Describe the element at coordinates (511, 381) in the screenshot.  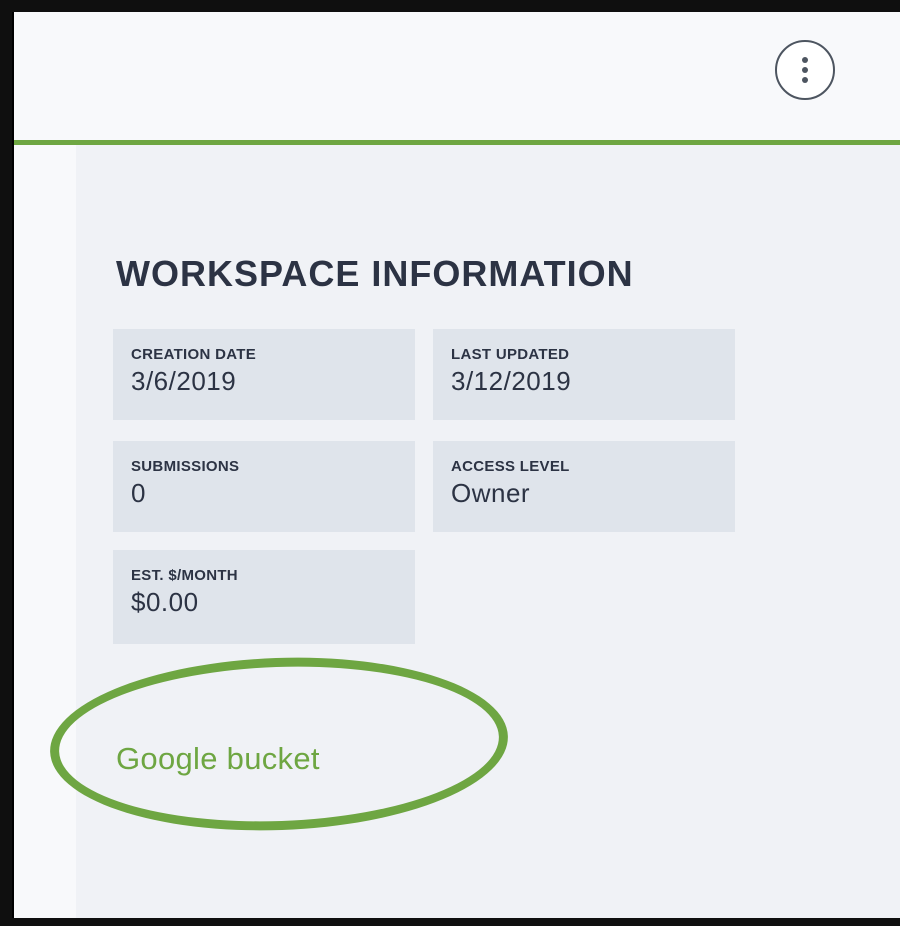
I see `last-updated-value: 3/12/2019` at that location.